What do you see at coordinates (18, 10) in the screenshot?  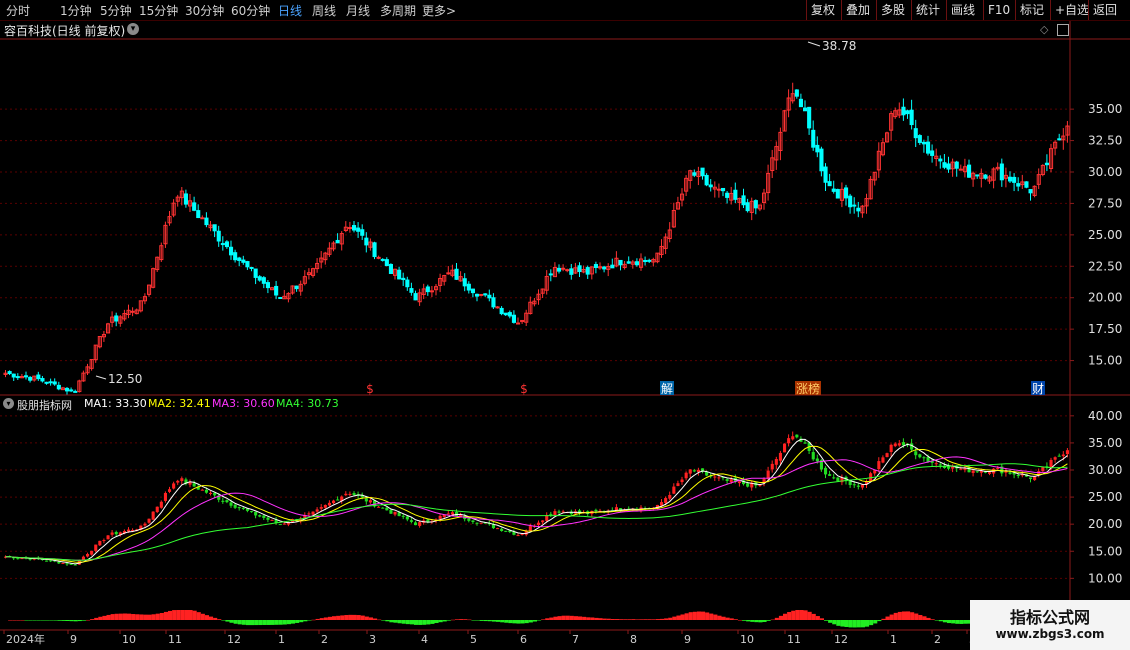 I see `tab-intraday: 分时` at bounding box center [18, 10].